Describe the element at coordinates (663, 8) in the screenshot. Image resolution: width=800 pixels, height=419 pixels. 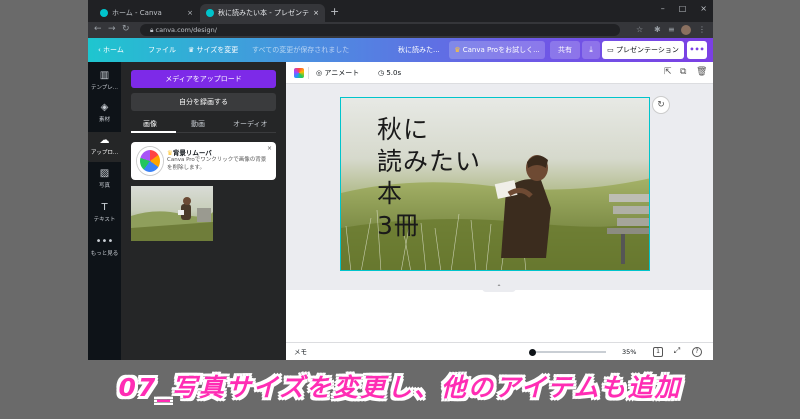
I see `minimize-icon: –` at that location.